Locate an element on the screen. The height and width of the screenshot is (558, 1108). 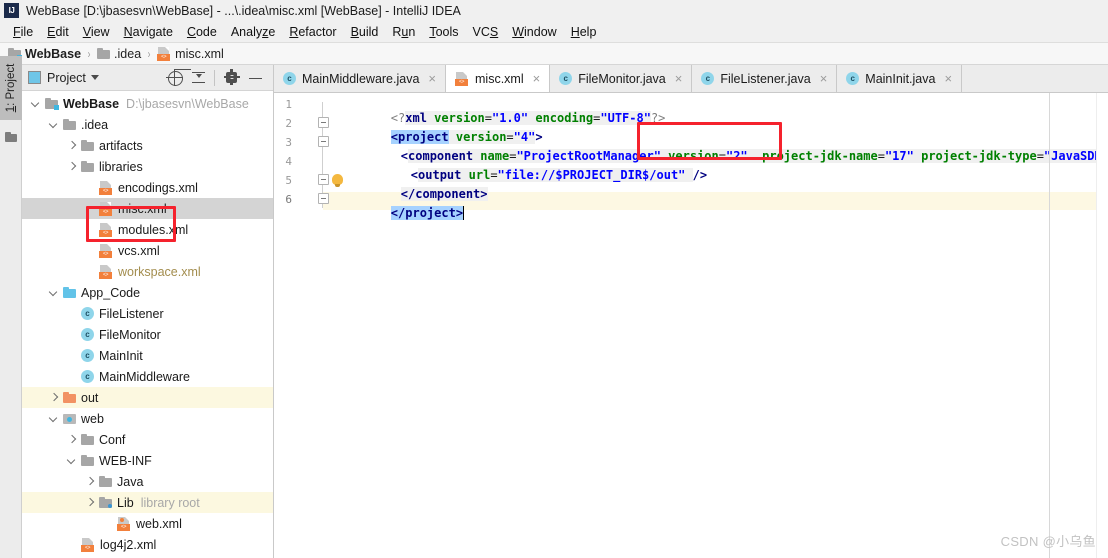
locate-icon is located at coordinates (175, 78).